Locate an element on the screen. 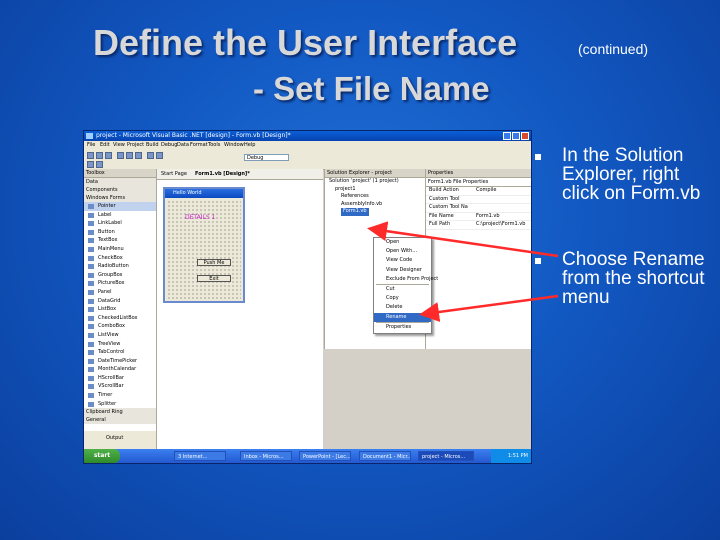 The width and height of the screenshot is (720, 540). ctx-properties: Properties is located at coordinates (402, 327).